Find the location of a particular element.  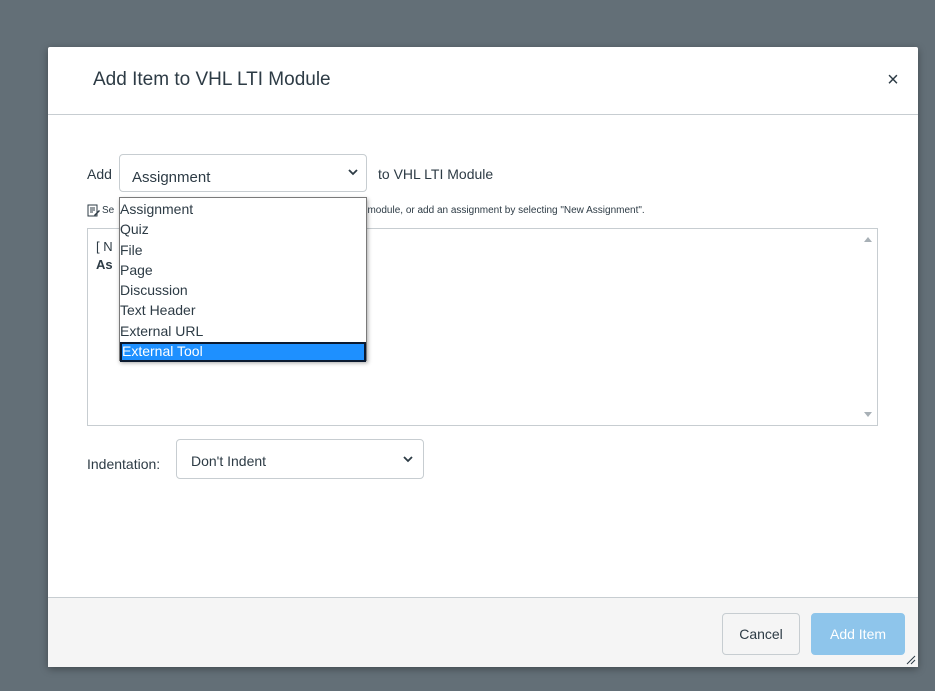

modal-title: Add Item to VHL LTI Module is located at coordinates (212, 79).